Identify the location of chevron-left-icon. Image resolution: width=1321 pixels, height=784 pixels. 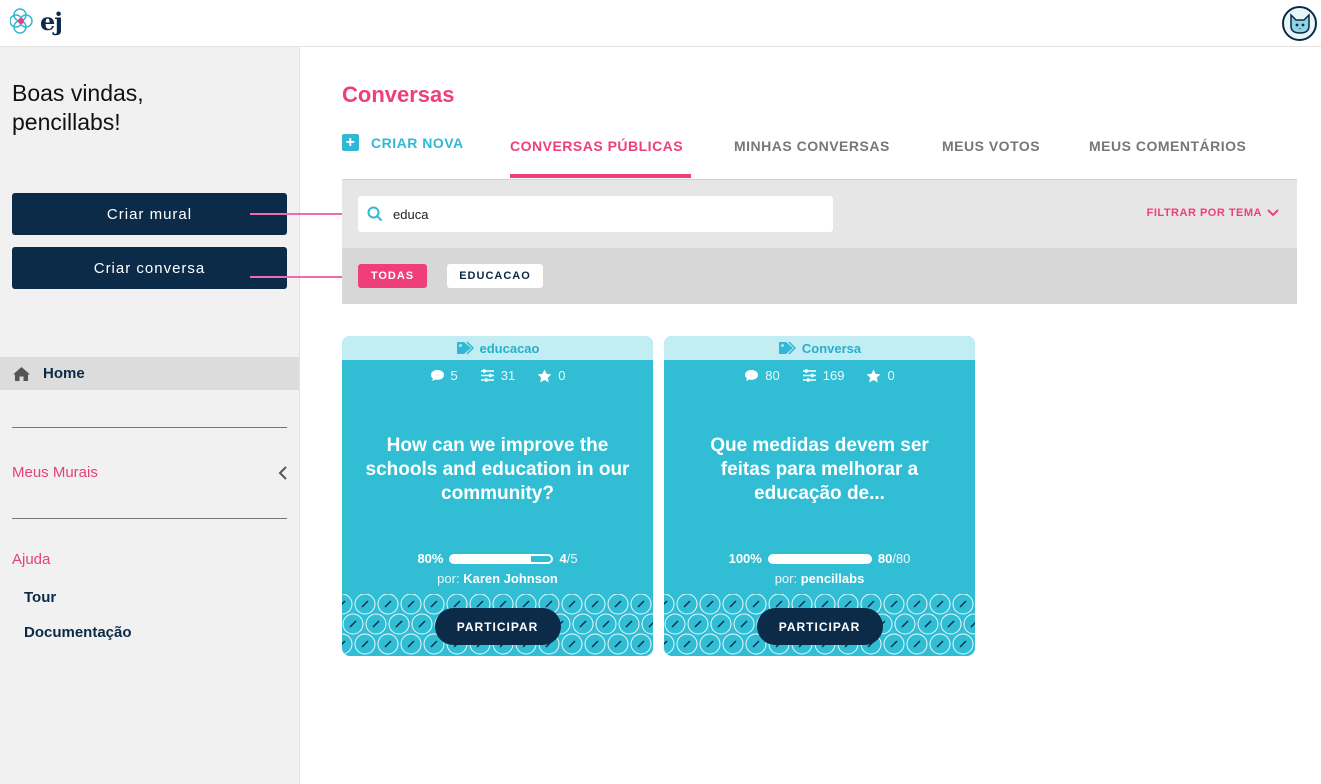
(283, 473).